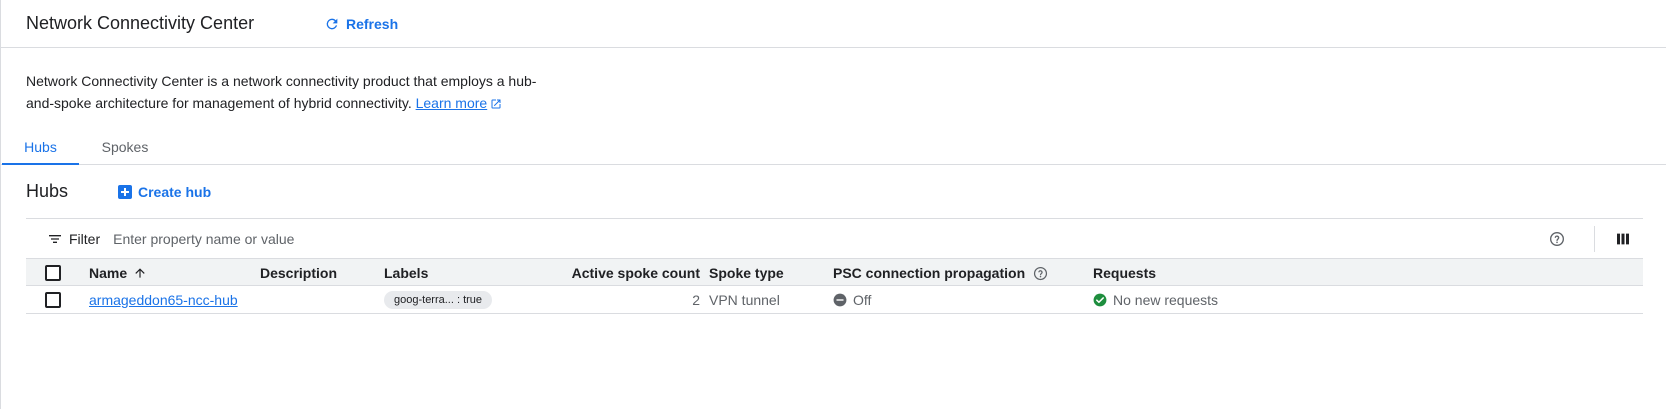 This screenshot has height=409, width=1666. What do you see at coordinates (140, 23) in the screenshot?
I see `page-title: Network Connectivity Center` at bounding box center [140, 23].